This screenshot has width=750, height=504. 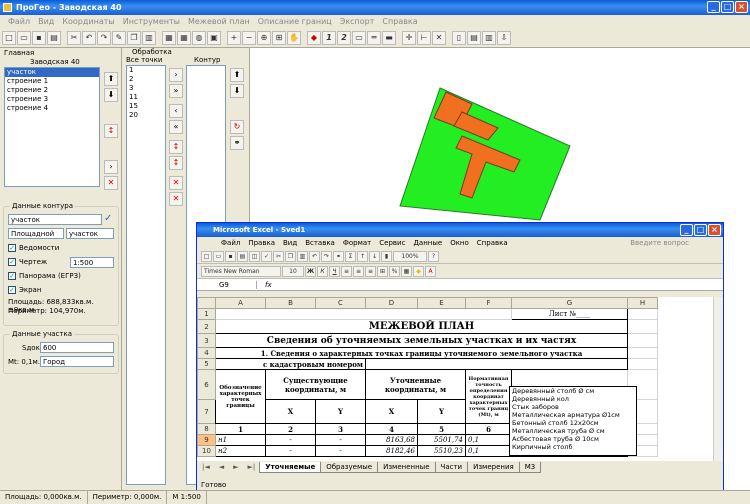 I want to click on refined-x-cell: 8163,68, so click(x=391, y=440).